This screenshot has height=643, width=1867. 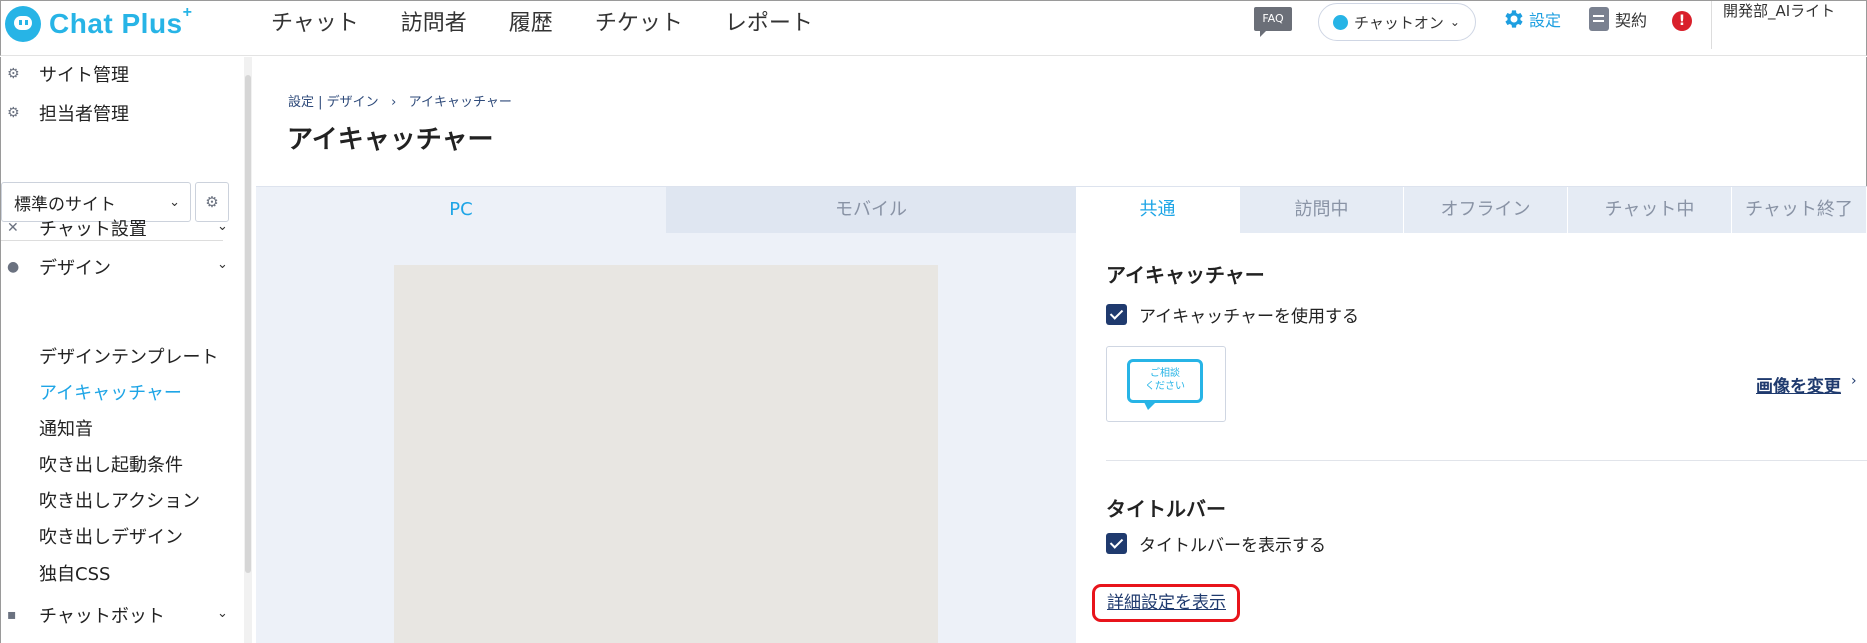 What do you see at coordinates (531, 21) in the screenshot?
I see `nav-item-history: 履歴` at bounding box center [531, 21].